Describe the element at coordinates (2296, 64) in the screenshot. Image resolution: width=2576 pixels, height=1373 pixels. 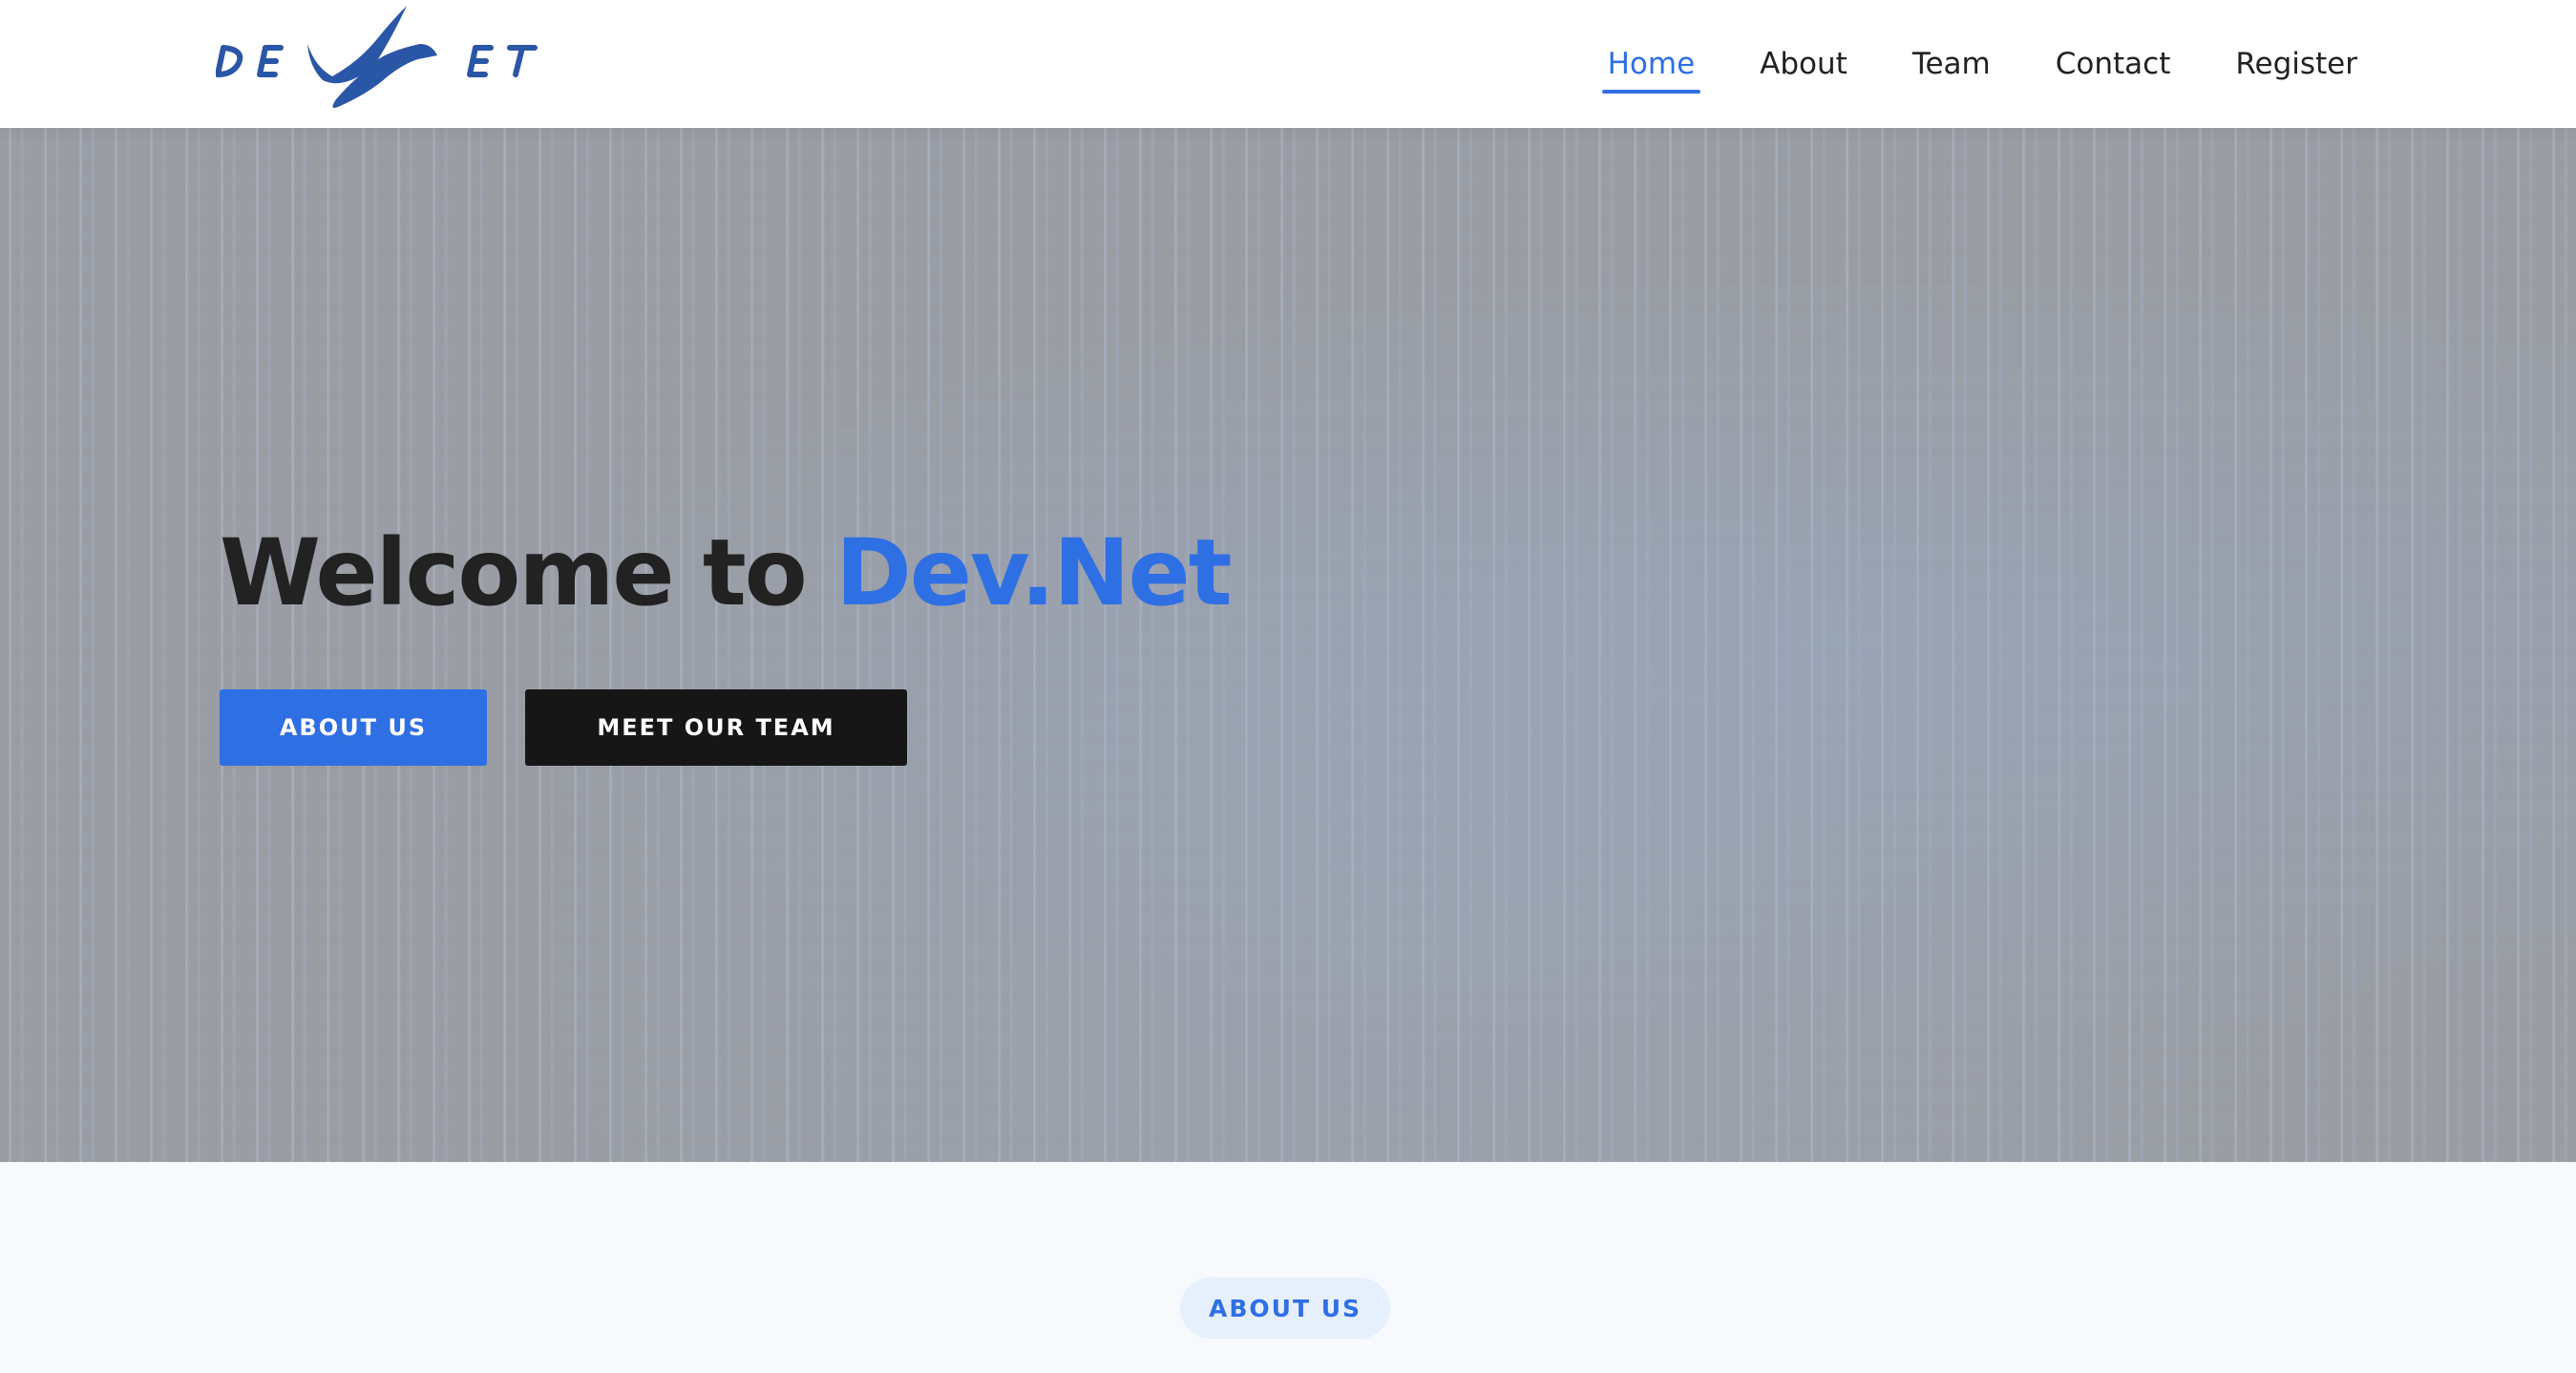
I see `nav-register-link: Register` at that location.